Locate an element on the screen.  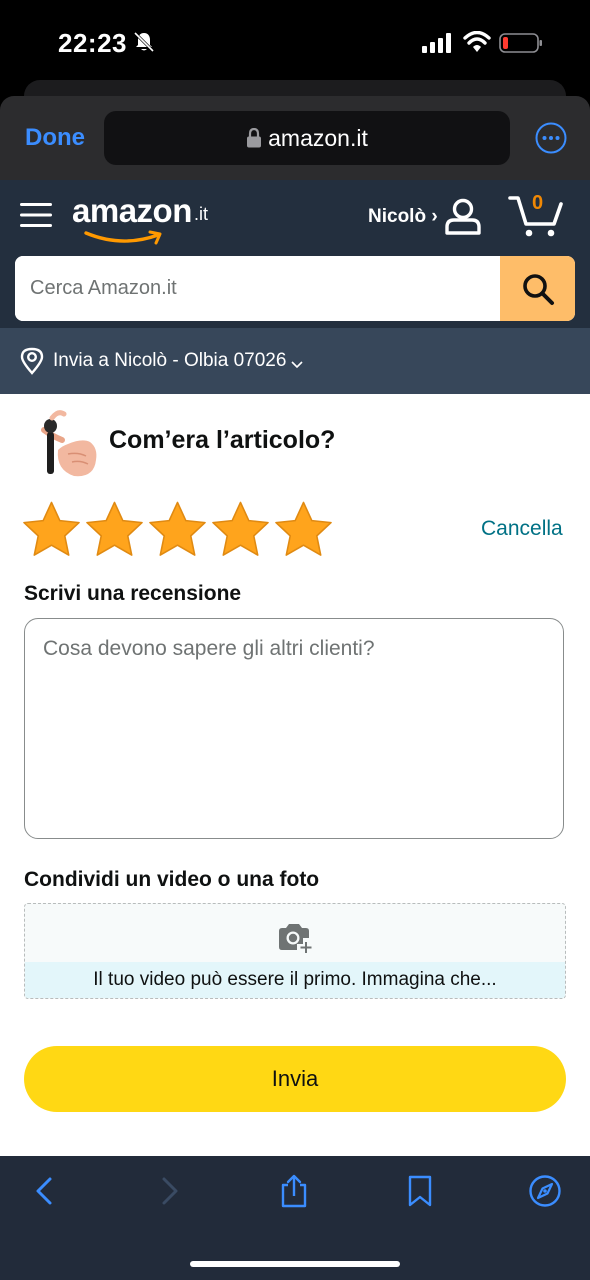
hamburger-menu-icon is located at coordinates (36, 215).